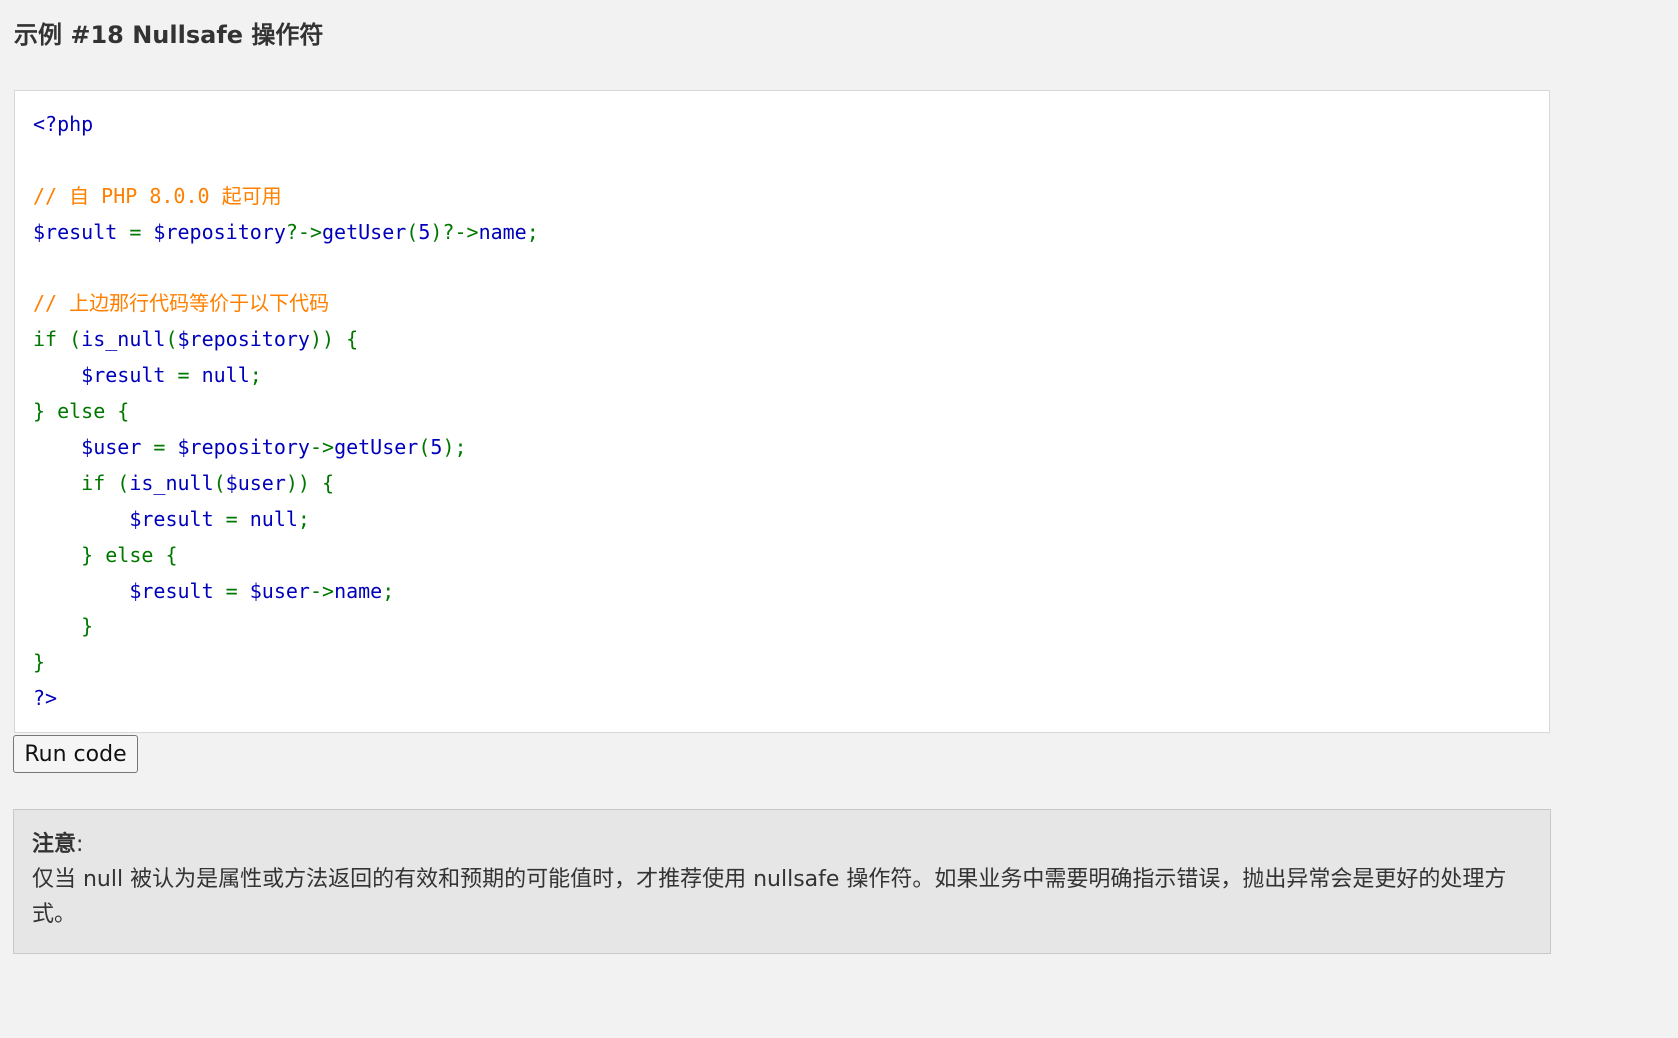 This screenshot has height=1038, width=1678. What do you see at coordinates (454, 231) in the screenshot?
I see `code-token-kw: )?->` at bounding box center [454, 231].